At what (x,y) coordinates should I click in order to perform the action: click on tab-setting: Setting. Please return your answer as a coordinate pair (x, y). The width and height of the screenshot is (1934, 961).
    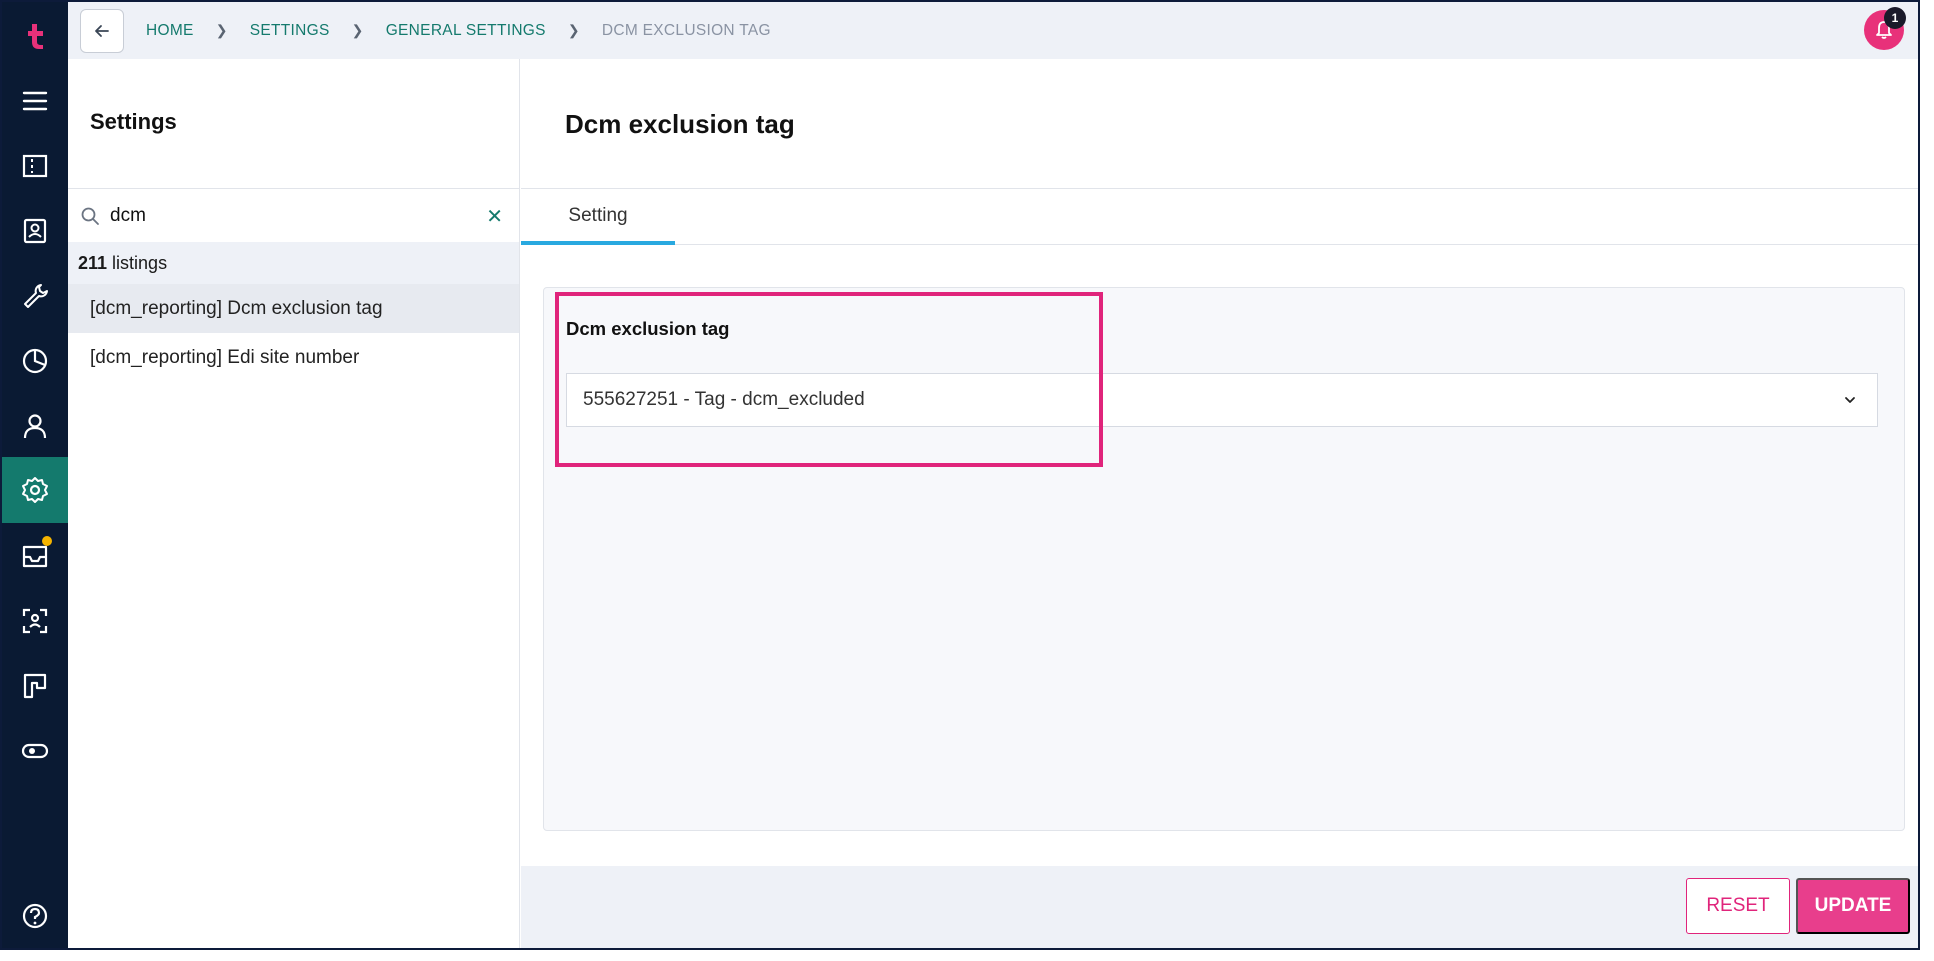
    Looking at the image, I should click on (598, 217).